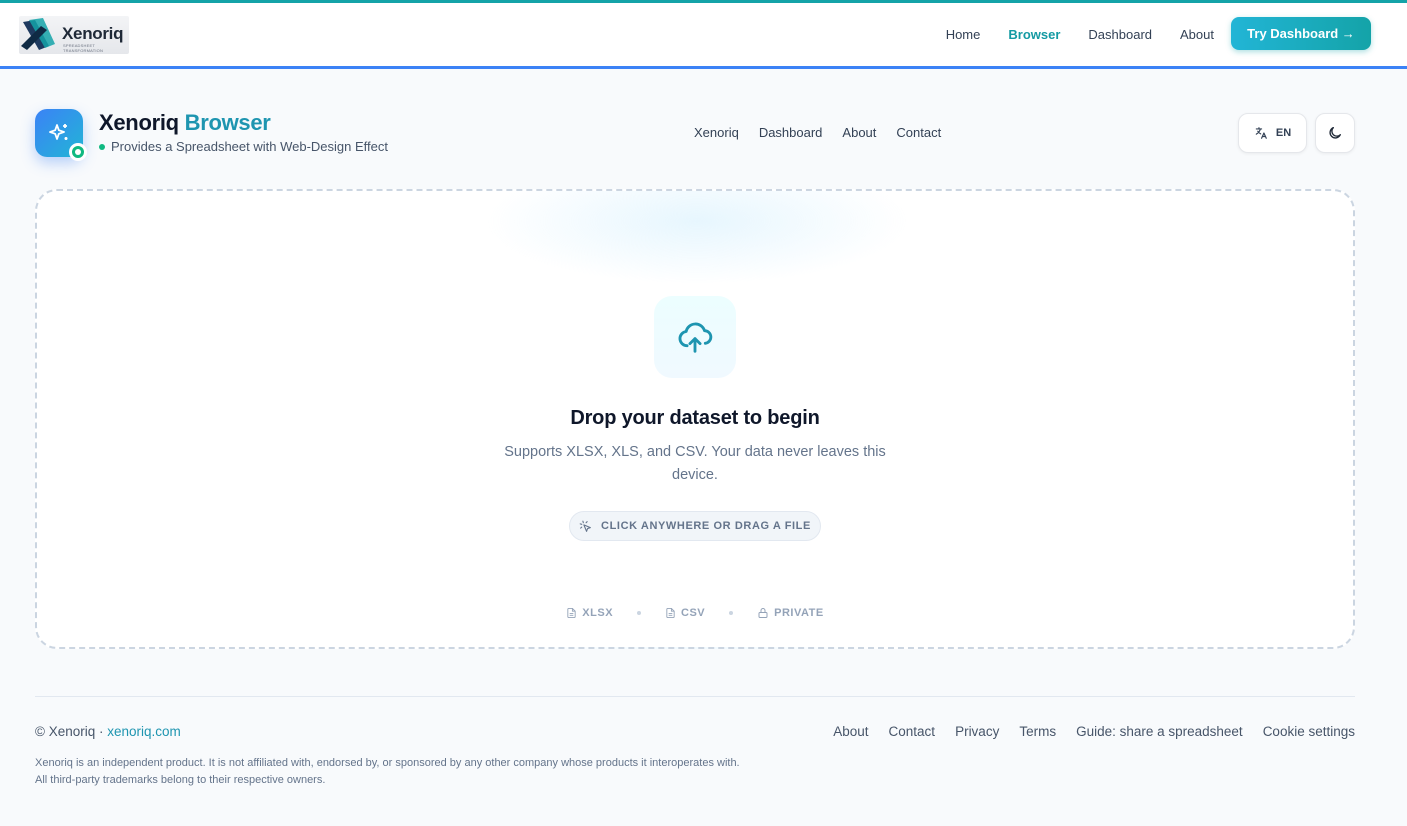 This screenshot has height=826, width=1407. Describe the element at coordinates (1037, 731) in the screenshot. I see `footer-link-terms: Terms` at that location.